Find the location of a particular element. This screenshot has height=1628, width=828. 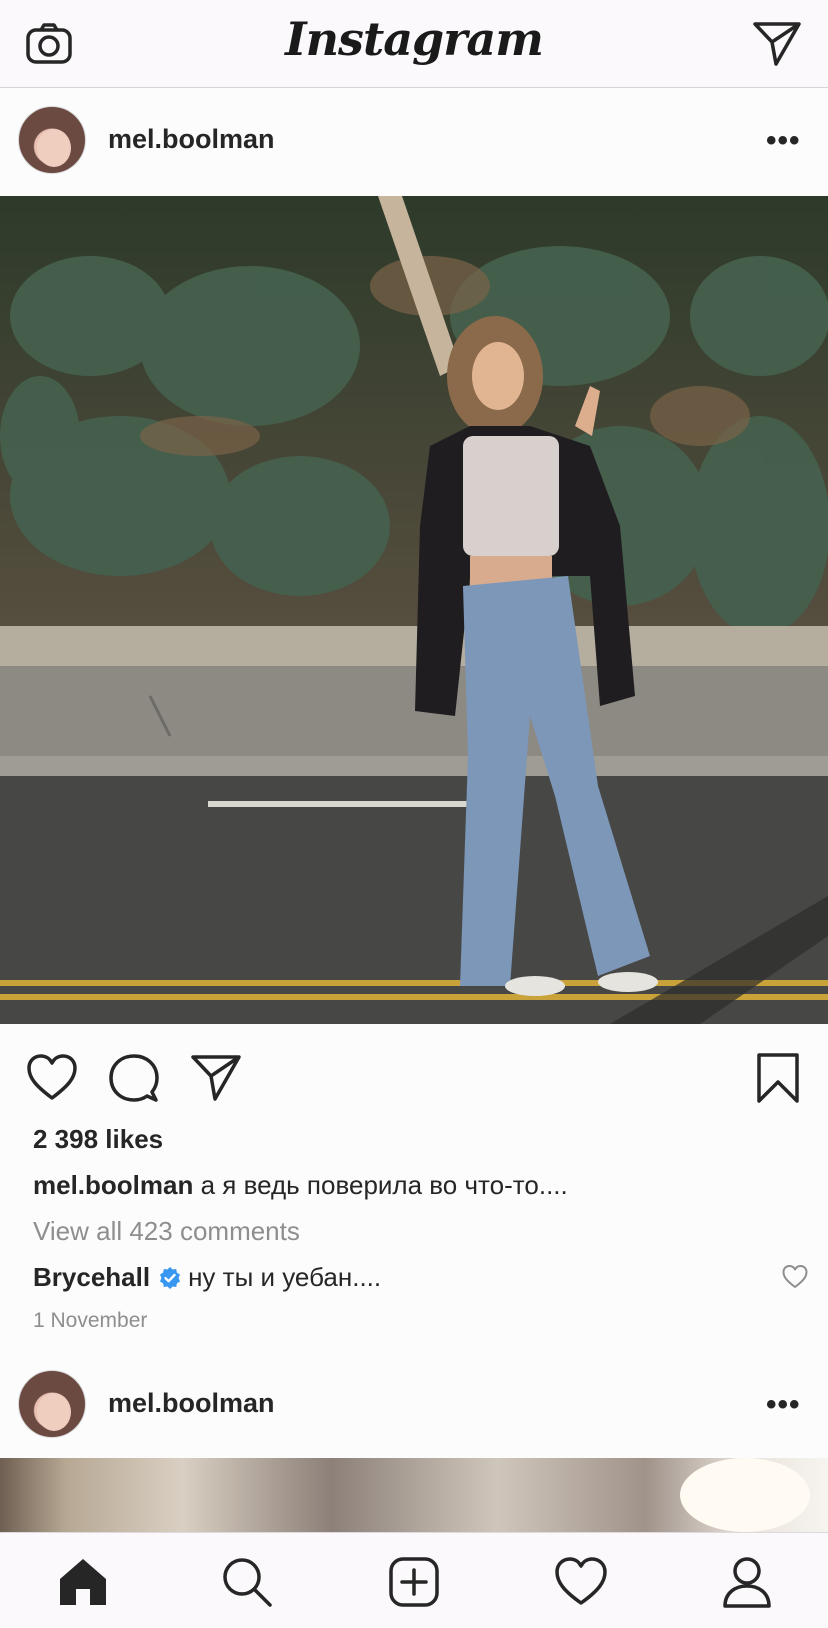

profile-icon is located at coordinates (747, 1582).